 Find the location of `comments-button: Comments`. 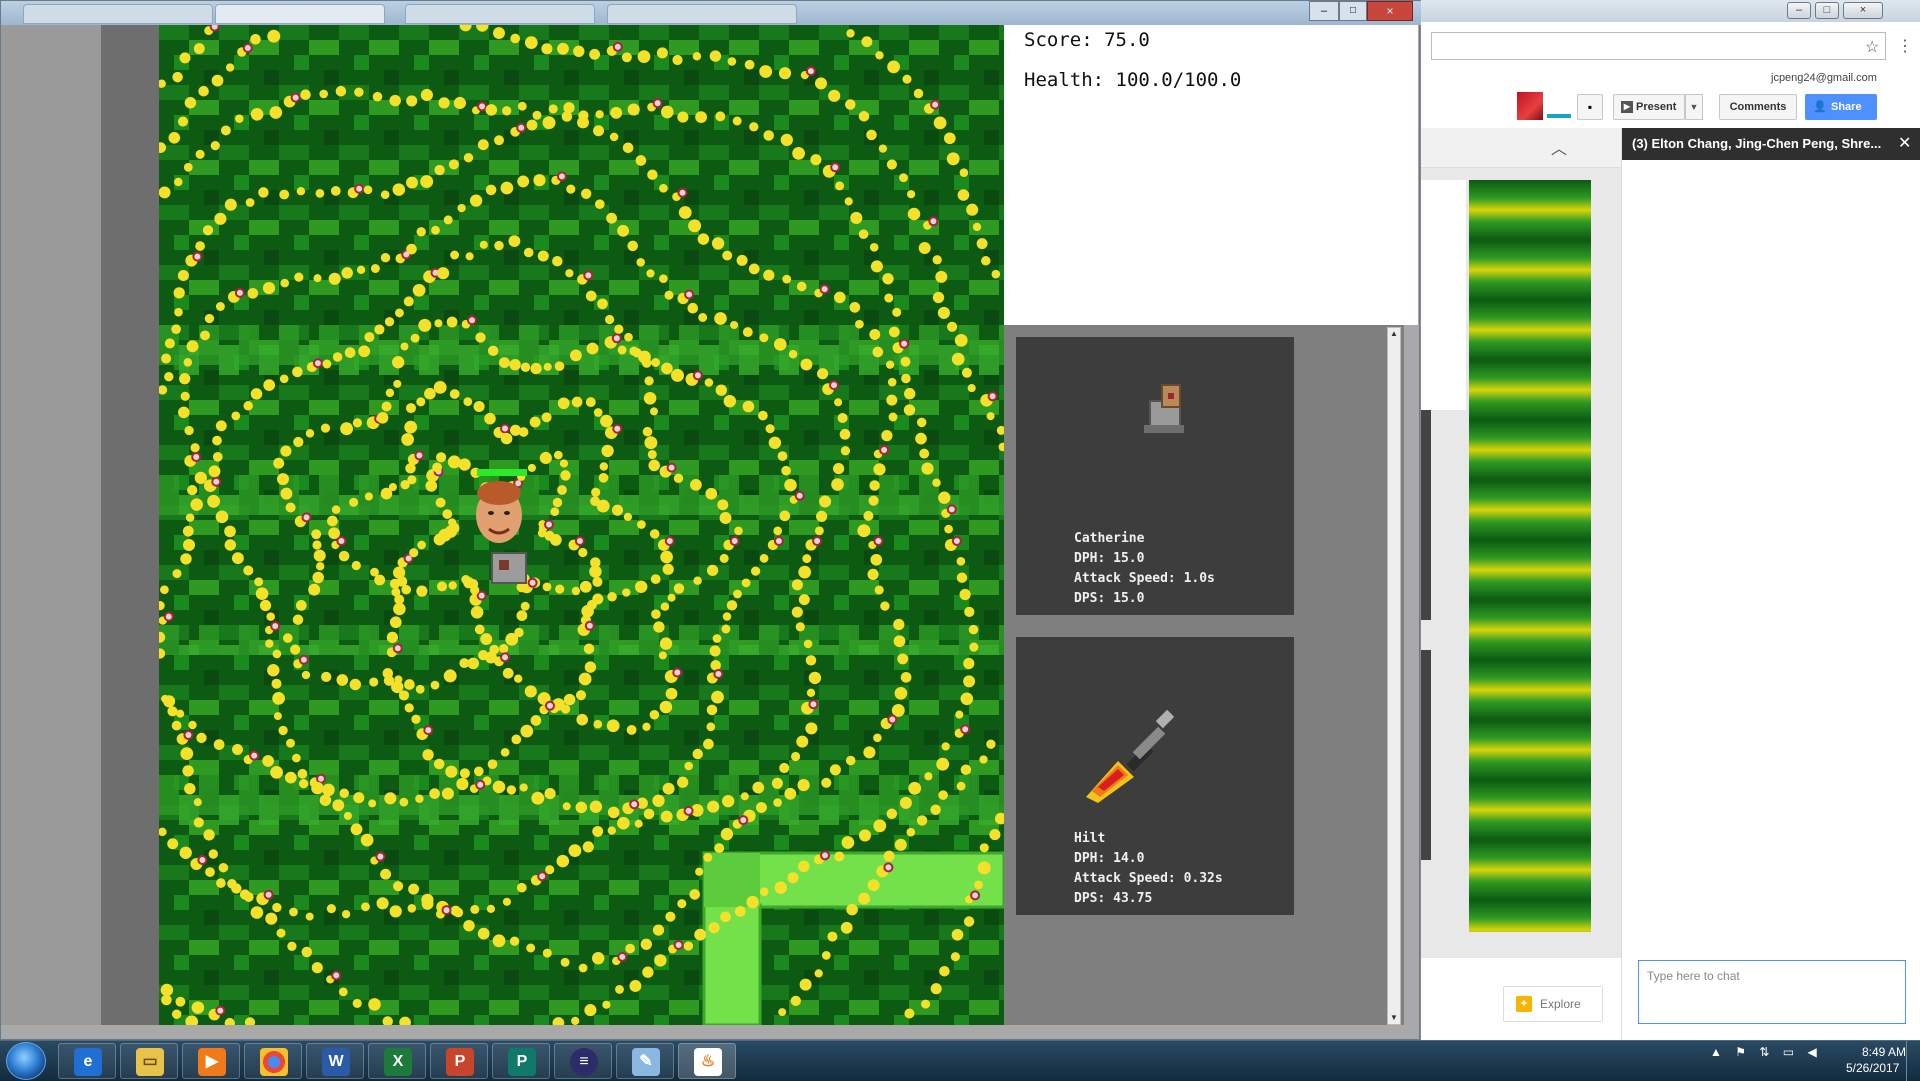

comments-button: Comments is located at coordinates (1758, 107).